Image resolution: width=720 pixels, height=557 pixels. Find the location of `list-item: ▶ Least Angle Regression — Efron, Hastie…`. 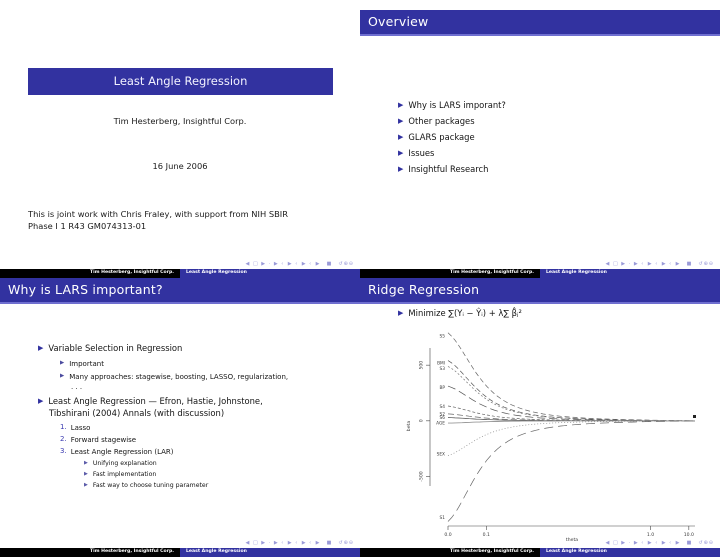

list-item: ▶ Least Angle Regression — Efron, Hastie… is located at coordinates (193, 401).